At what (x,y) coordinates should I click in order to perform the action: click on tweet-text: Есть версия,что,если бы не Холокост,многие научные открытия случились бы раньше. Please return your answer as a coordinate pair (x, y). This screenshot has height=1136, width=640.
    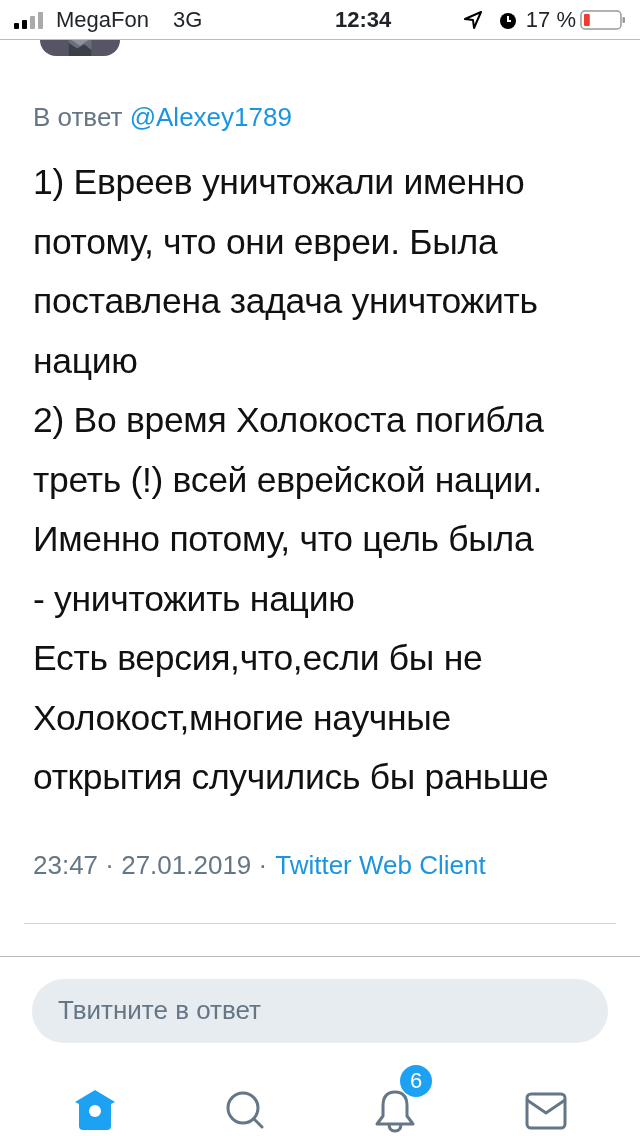
    Looking at the image, I should click on (291, 718).